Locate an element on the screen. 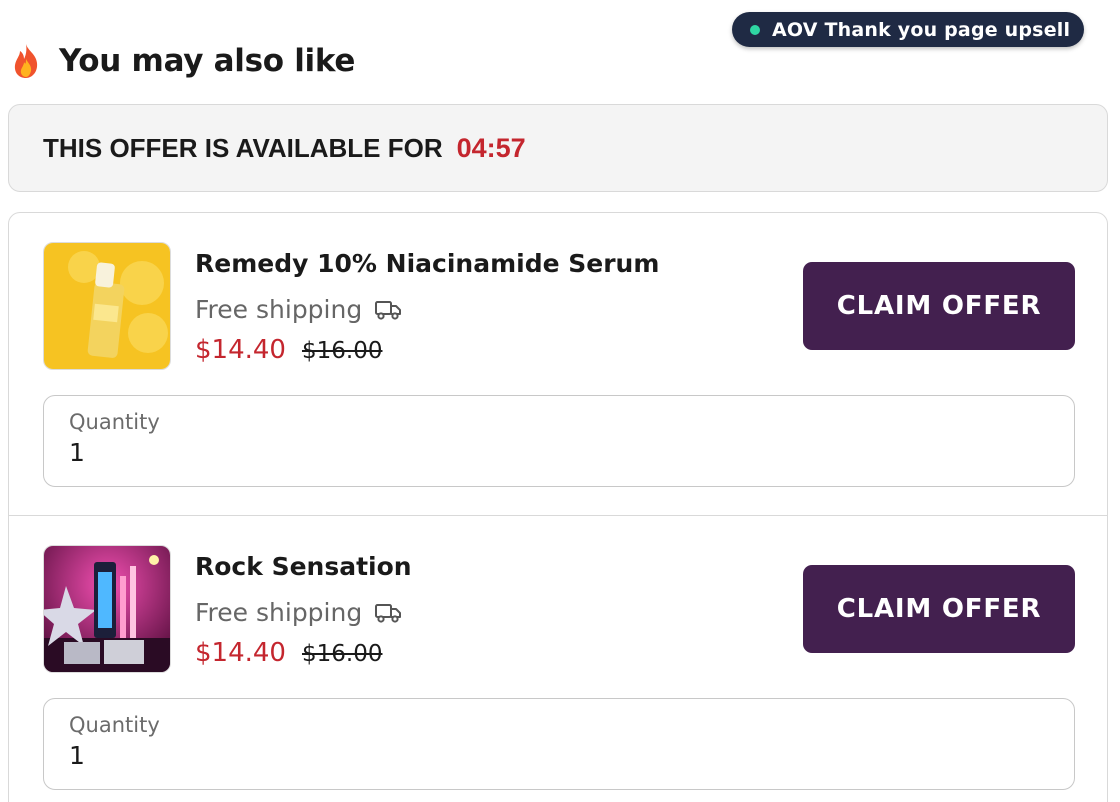 Image resolution: width=1120 pixels, height=802 pixels. section-header: You may also like is located at coordinates (182, 61).